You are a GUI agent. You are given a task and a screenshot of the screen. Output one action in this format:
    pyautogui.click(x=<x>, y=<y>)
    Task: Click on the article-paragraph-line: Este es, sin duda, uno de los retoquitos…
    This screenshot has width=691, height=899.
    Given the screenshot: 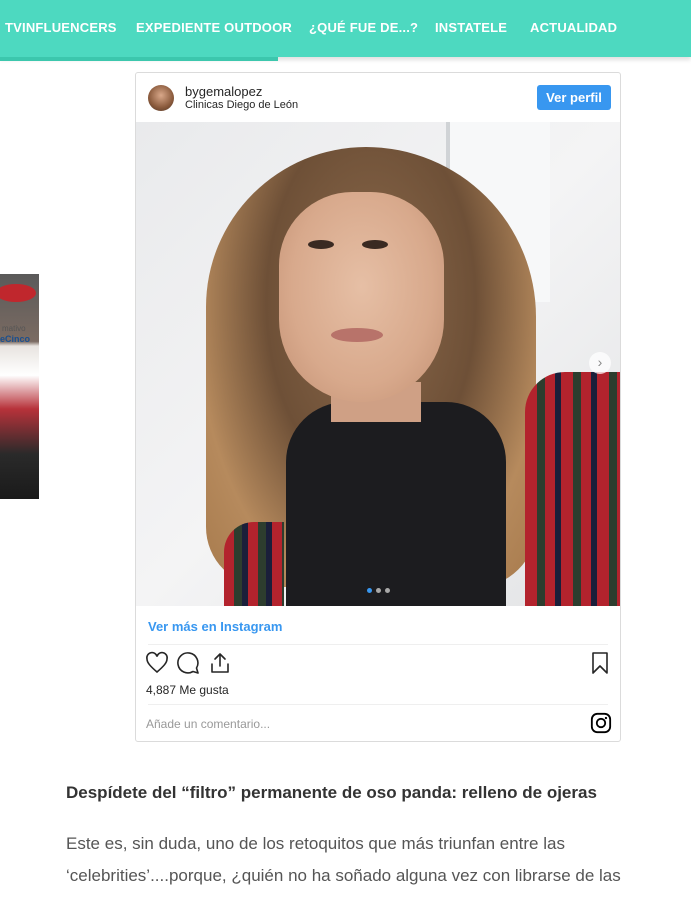 What is the action you would take?
    pyautogui.click(x=315, y=843)
    